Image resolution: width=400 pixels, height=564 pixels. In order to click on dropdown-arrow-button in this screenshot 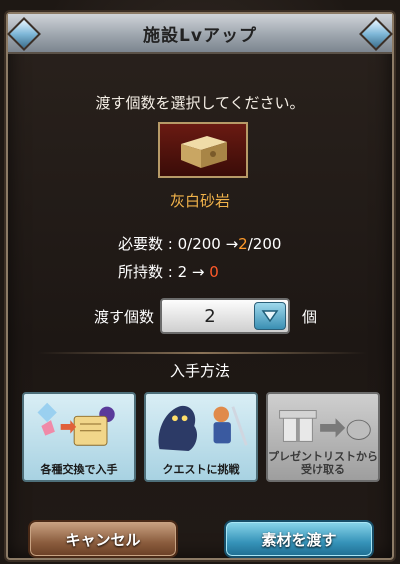, I will do `click(270, 316)`.